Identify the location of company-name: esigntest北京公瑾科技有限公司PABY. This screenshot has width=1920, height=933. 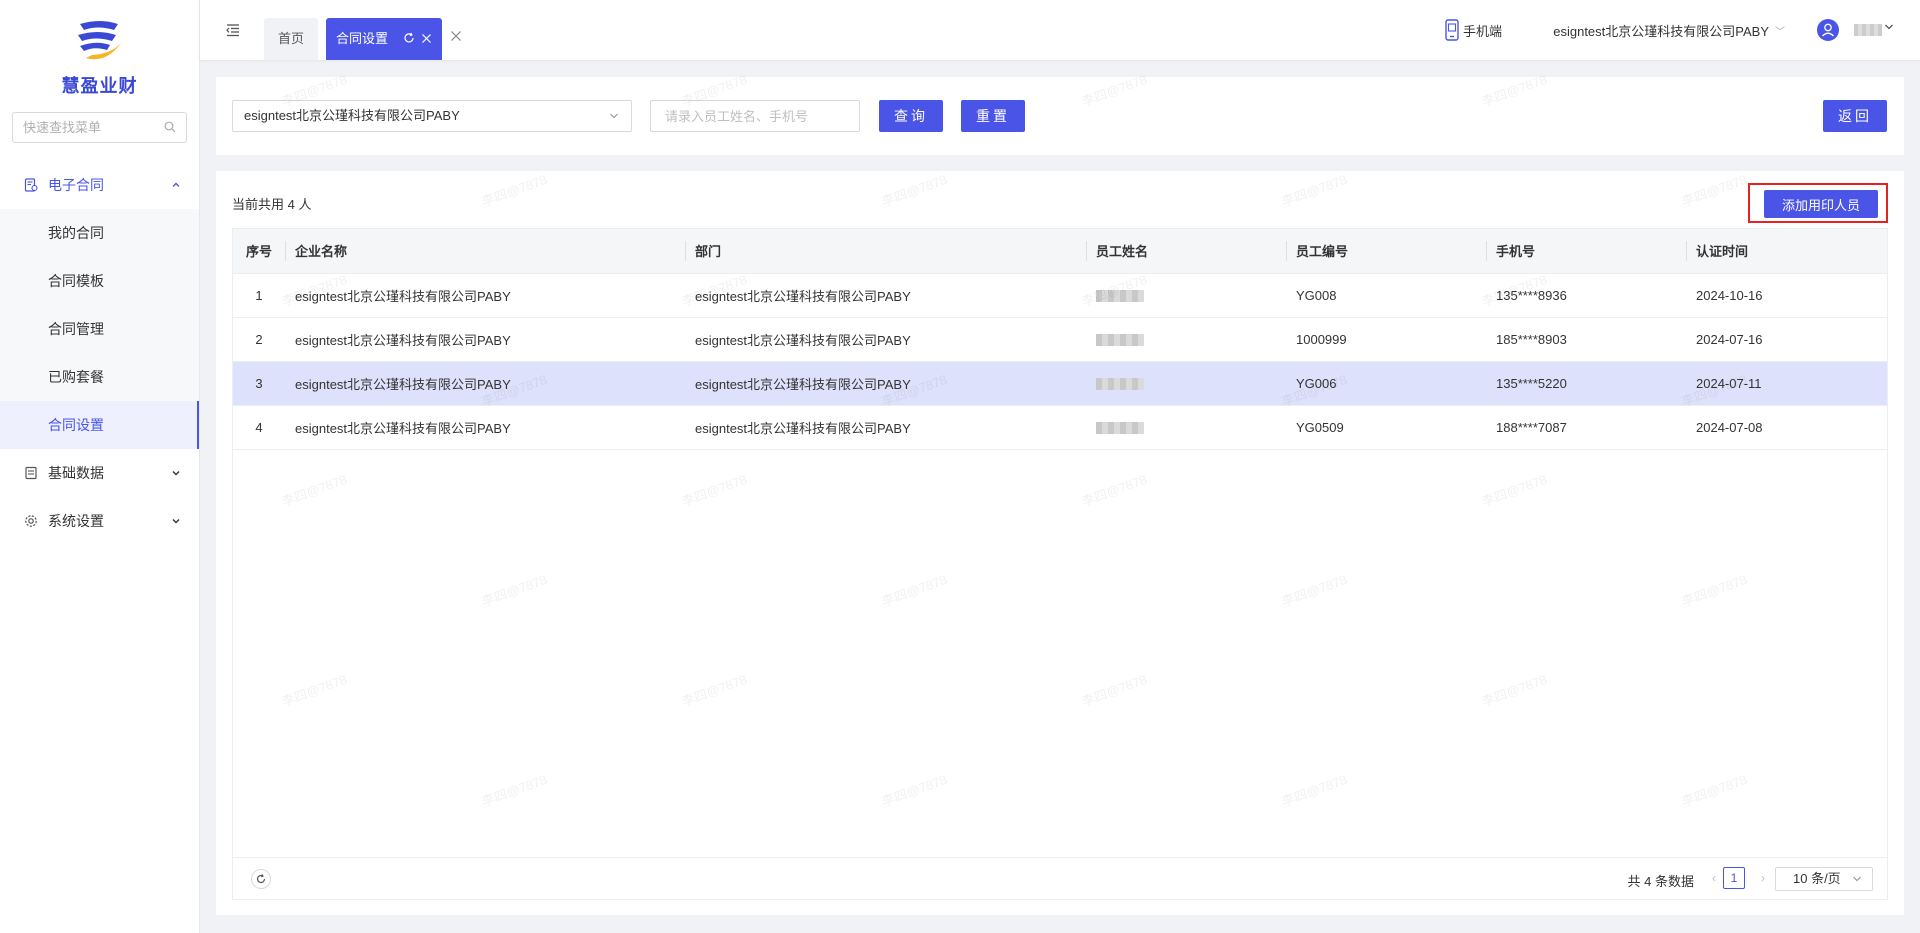
(1661, 31).